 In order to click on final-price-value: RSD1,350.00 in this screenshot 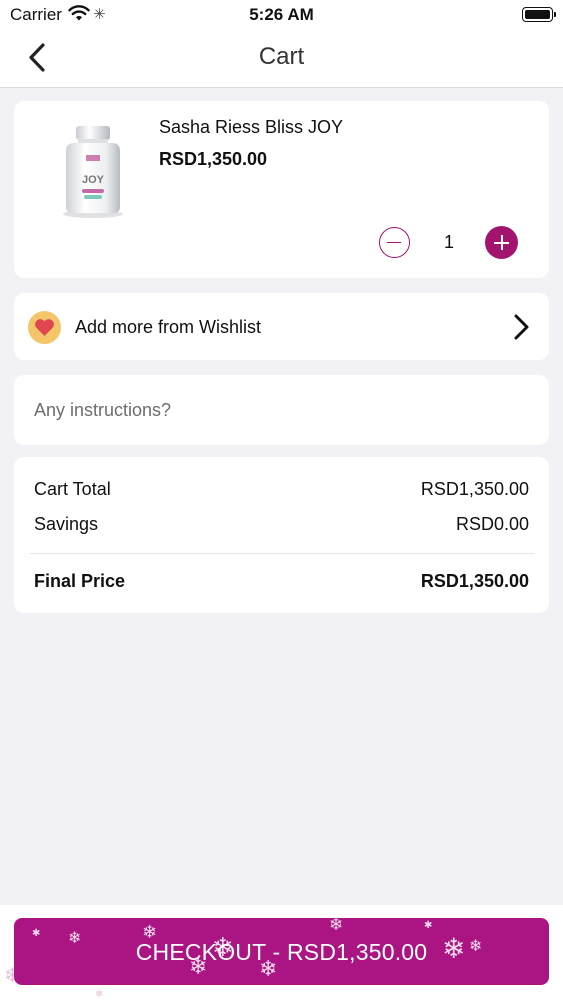, I will do `click(474, 581)`.